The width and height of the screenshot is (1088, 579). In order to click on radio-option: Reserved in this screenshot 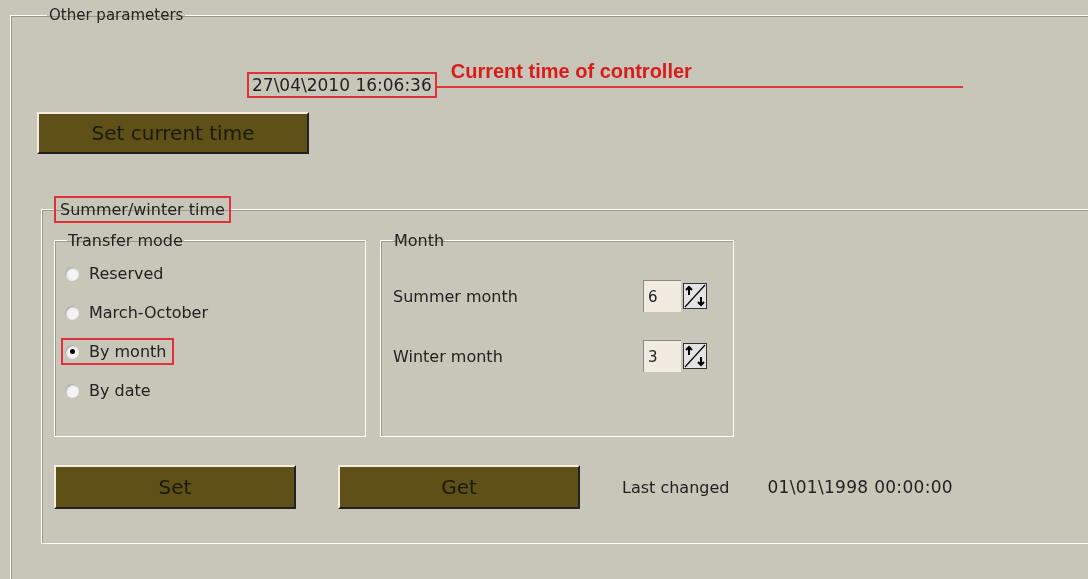, I will do `click(116, 273)`.